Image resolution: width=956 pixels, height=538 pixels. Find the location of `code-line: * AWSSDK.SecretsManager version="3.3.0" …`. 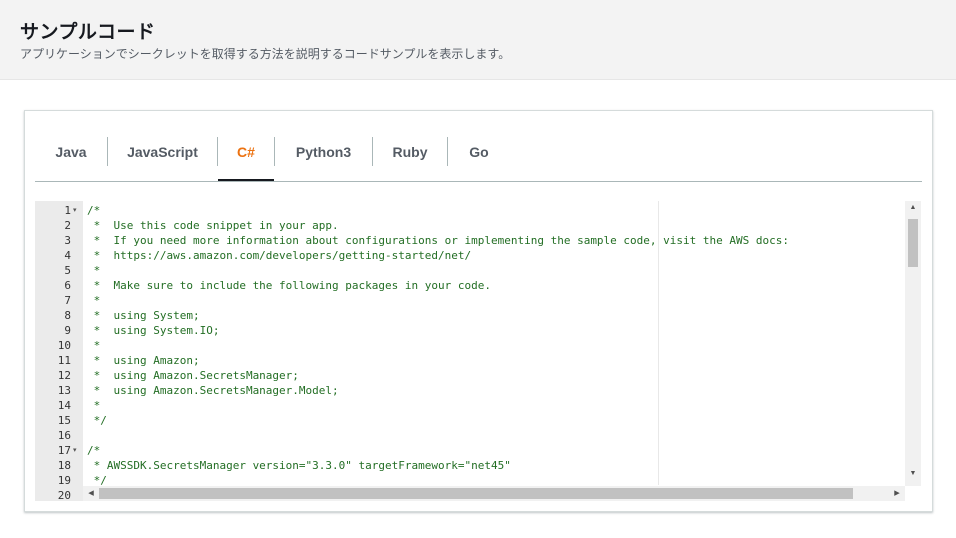

code-line: * AWSSDK.SecretsManager version="3.3.0" … is located at coordinates (299, 465).